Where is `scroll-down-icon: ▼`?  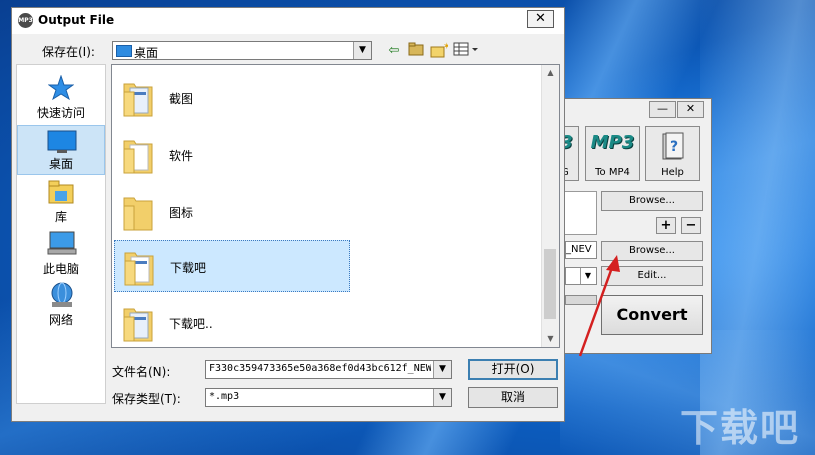
scroll-down-icon: ▼ is located at coordinates (550, 339).